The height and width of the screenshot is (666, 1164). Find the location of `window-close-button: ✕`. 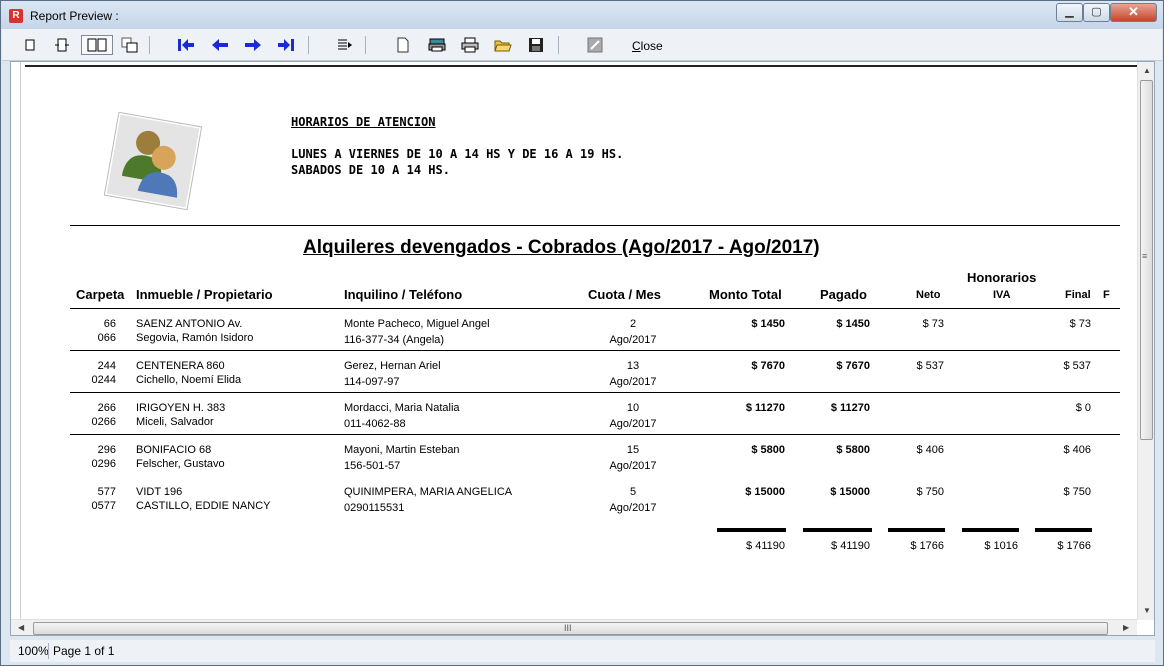

window-close-button: ✕ is located at coordinates (1133, 12).